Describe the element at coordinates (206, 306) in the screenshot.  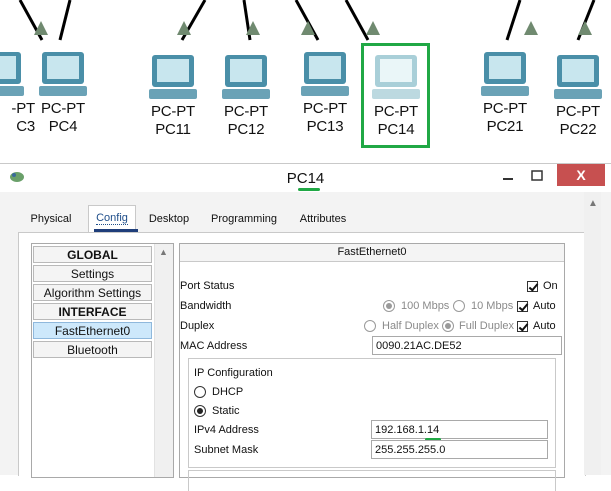
I see `bandwidth-label: Bandwidth` at that location.